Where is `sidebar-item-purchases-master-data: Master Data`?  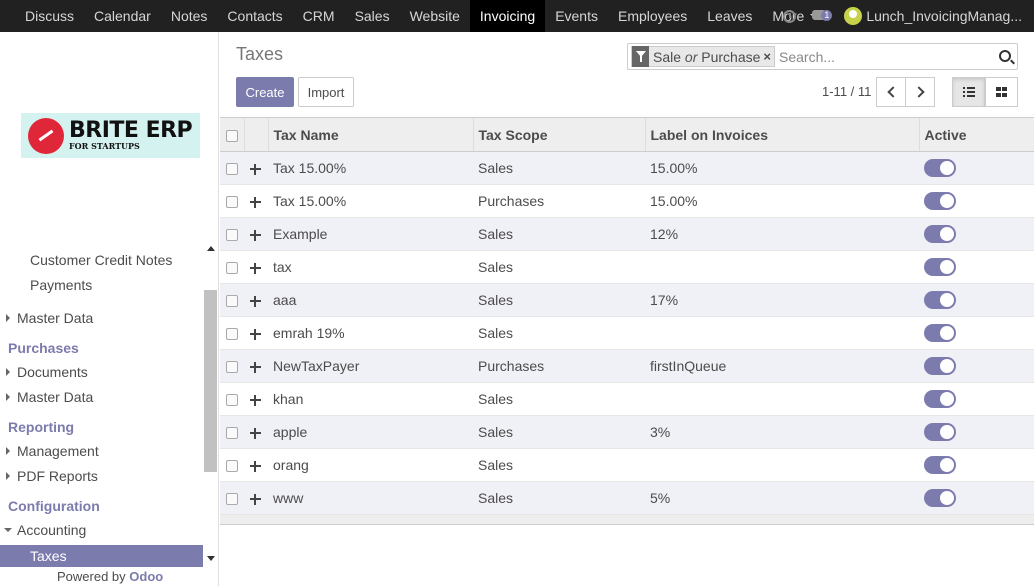 sidebar-item-purchases-master-data: Master Data is located at coordinates (101, 397).